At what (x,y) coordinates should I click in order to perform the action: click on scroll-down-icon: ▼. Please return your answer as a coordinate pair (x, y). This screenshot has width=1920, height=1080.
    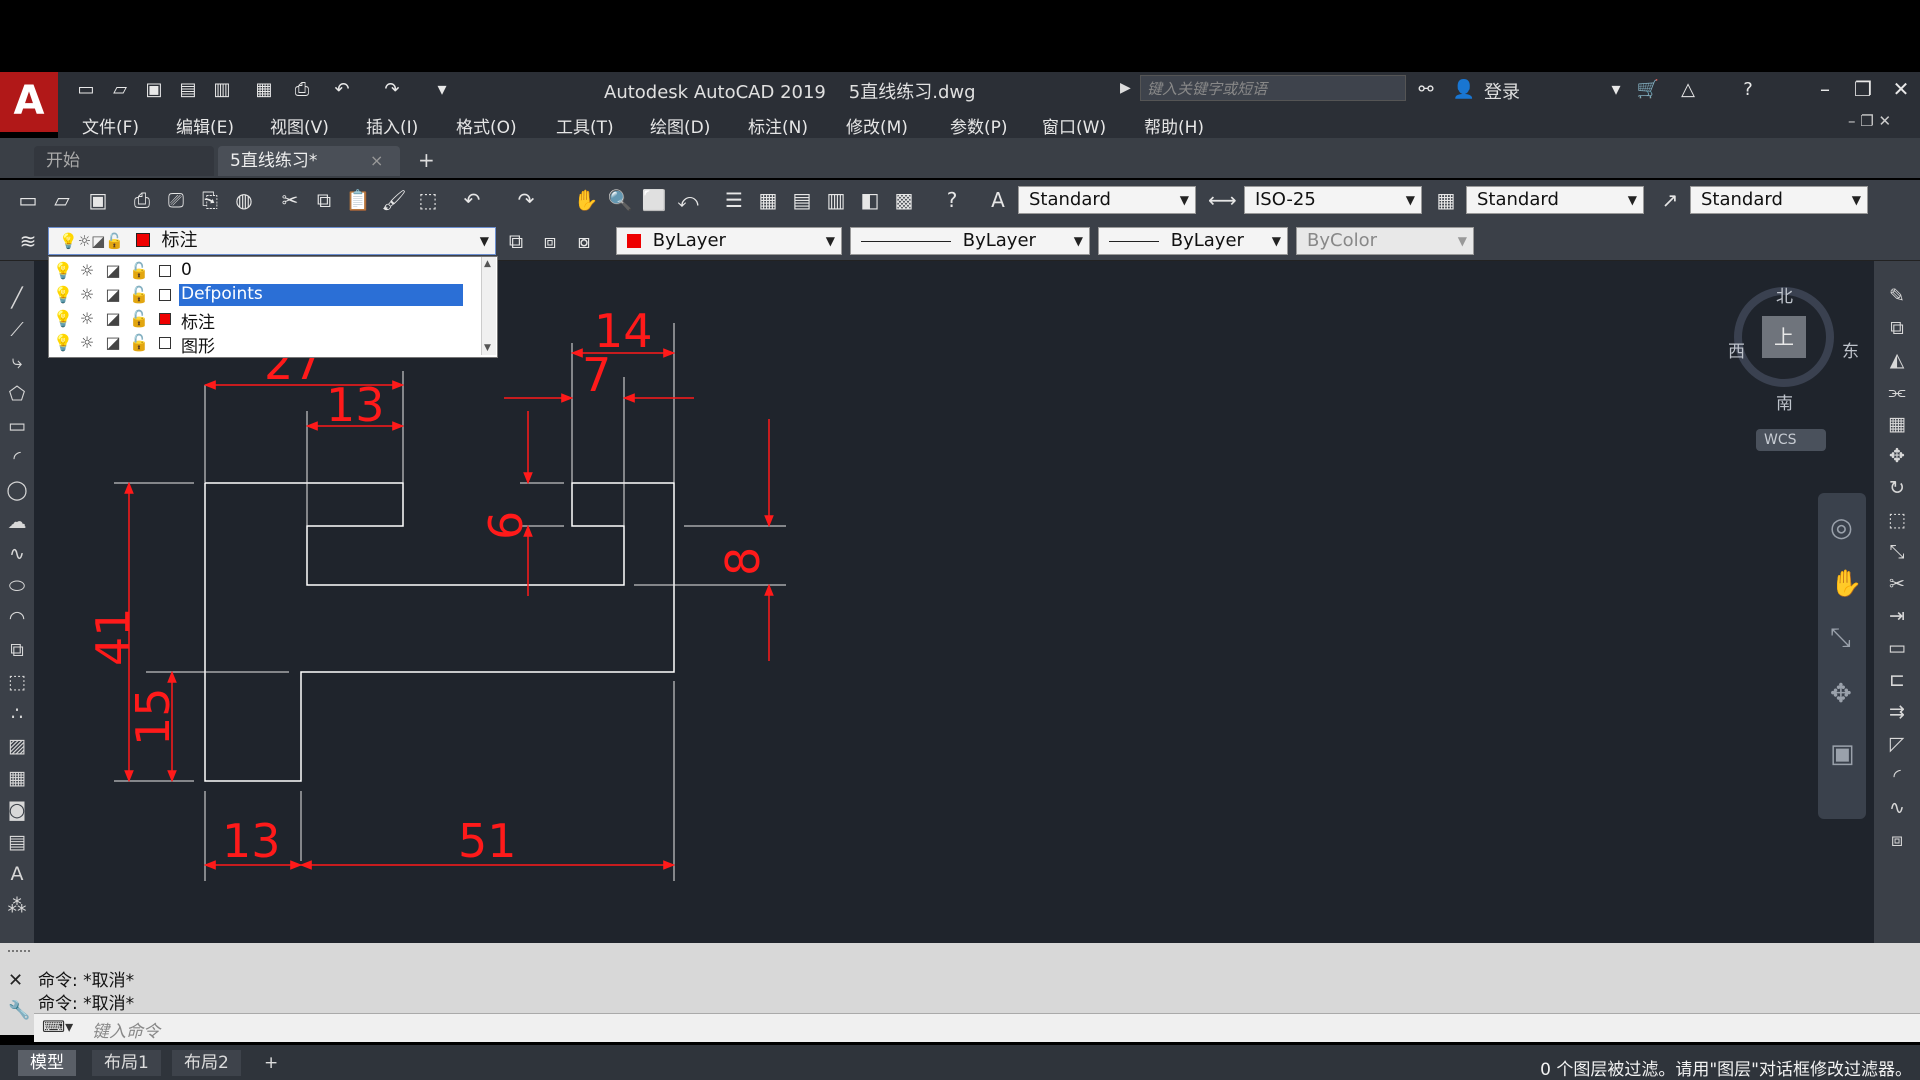
    Looking at the image, I should click on (487, 348).